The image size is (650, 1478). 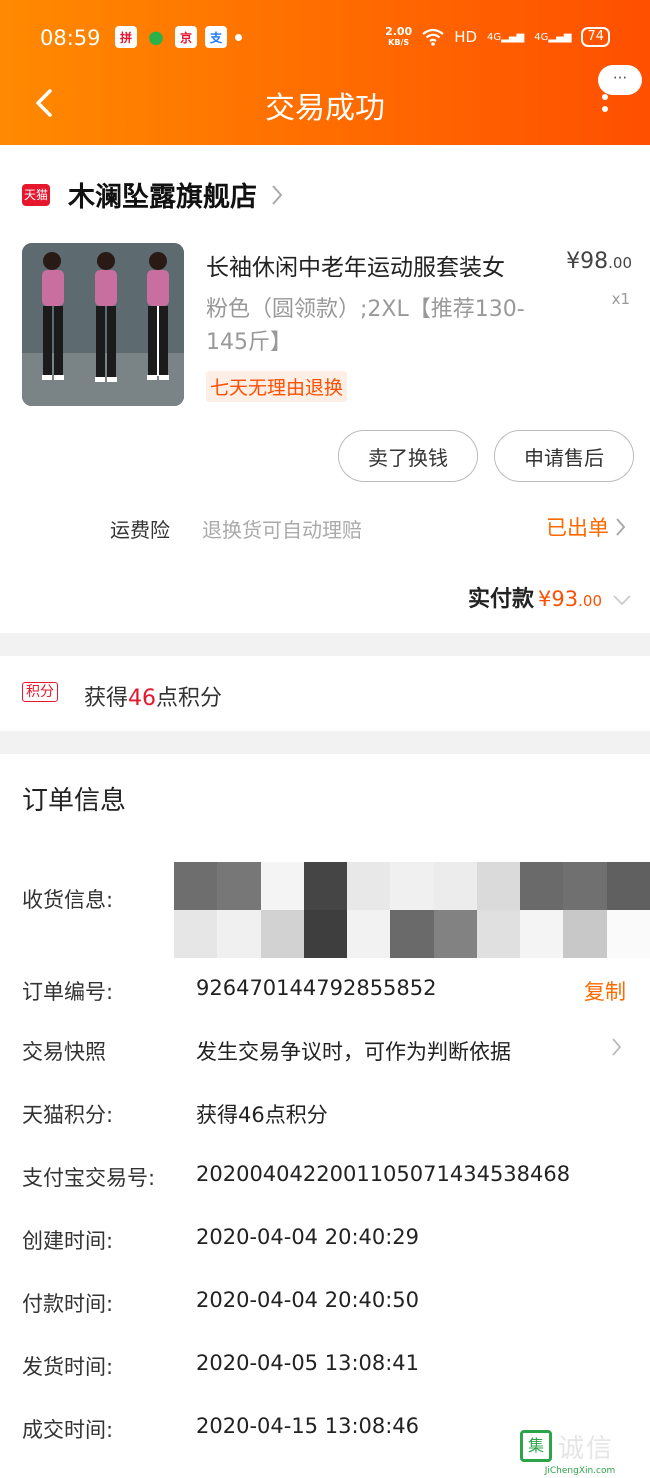 I want to click on closed-time-label: 成交时间:, so click(x=68, y=1430).